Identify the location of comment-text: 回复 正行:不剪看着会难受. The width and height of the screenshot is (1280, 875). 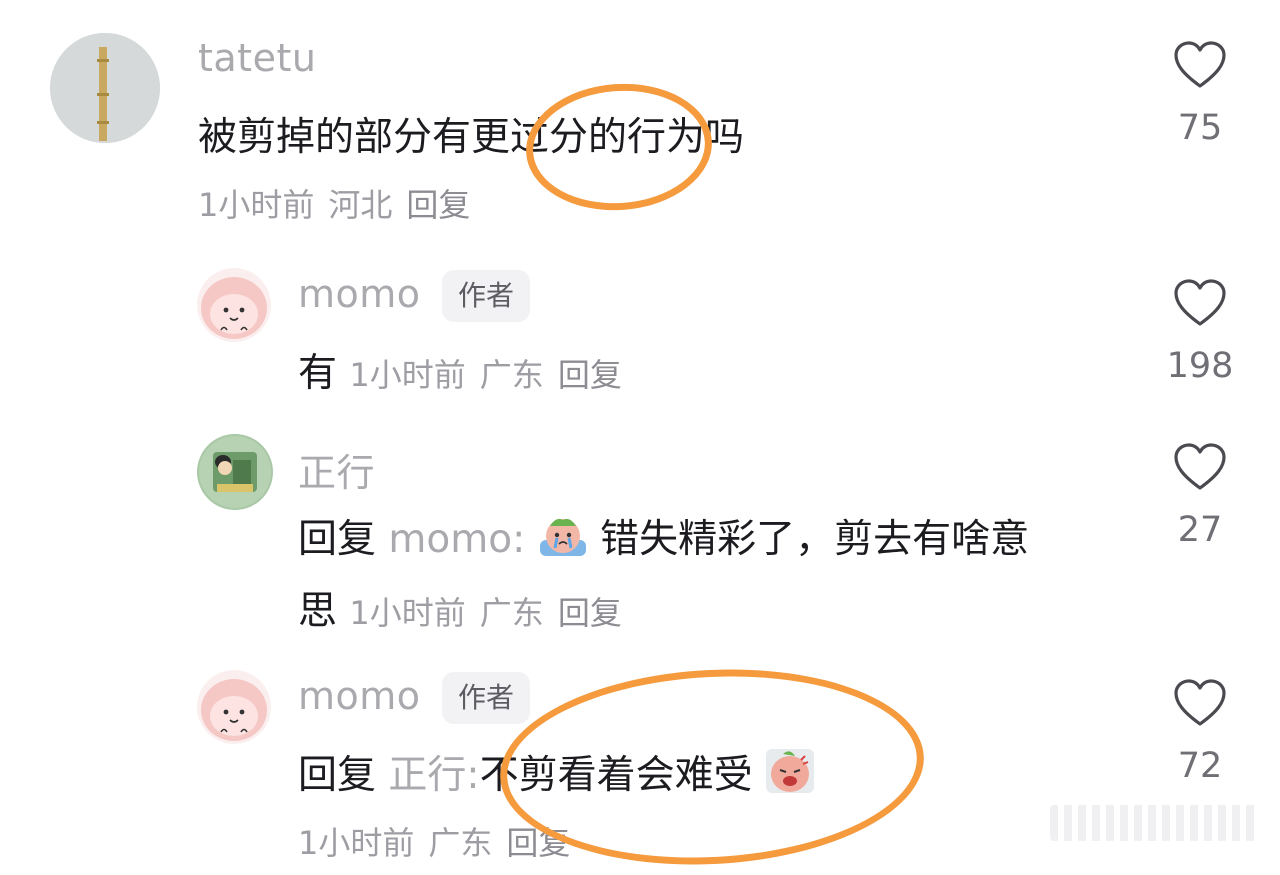
(556, 772).